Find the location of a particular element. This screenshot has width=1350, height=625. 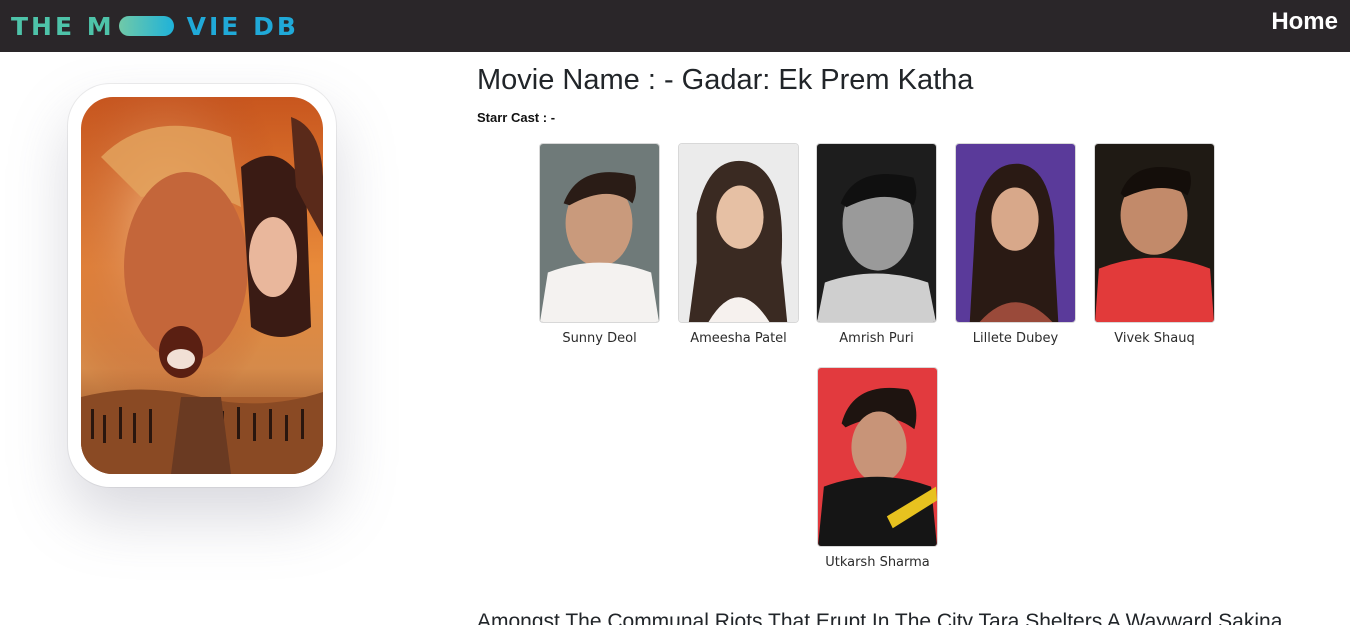

cast-name: Vivek Shauq is located at coordinates (1154, 338).